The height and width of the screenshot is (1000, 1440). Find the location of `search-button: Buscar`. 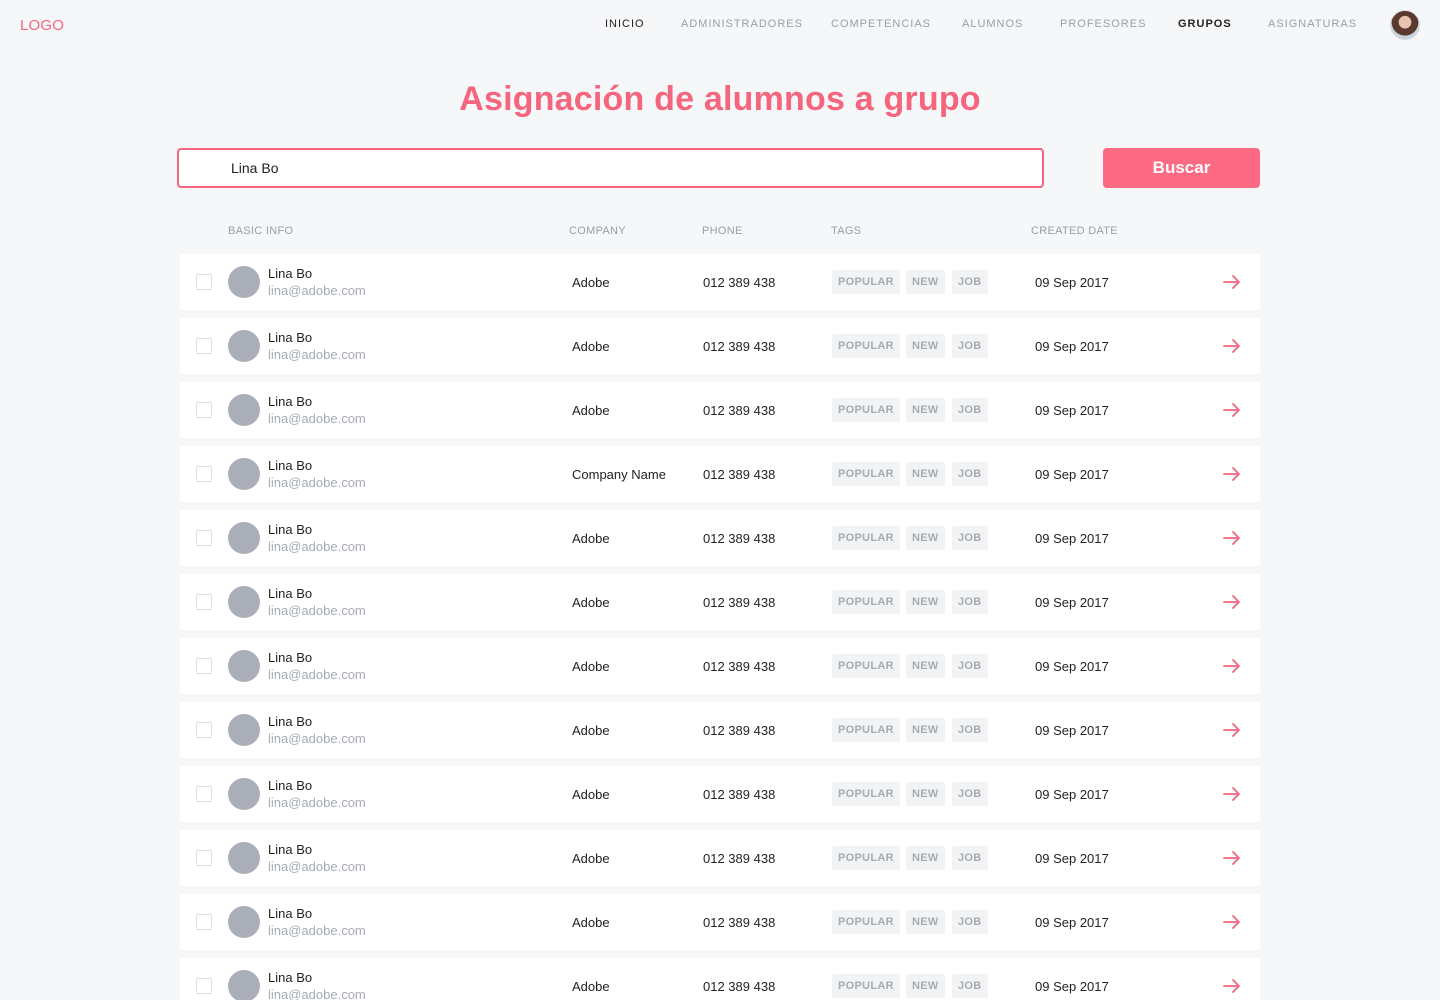

search-button: Buscar is located at coordinates (1181, 168).